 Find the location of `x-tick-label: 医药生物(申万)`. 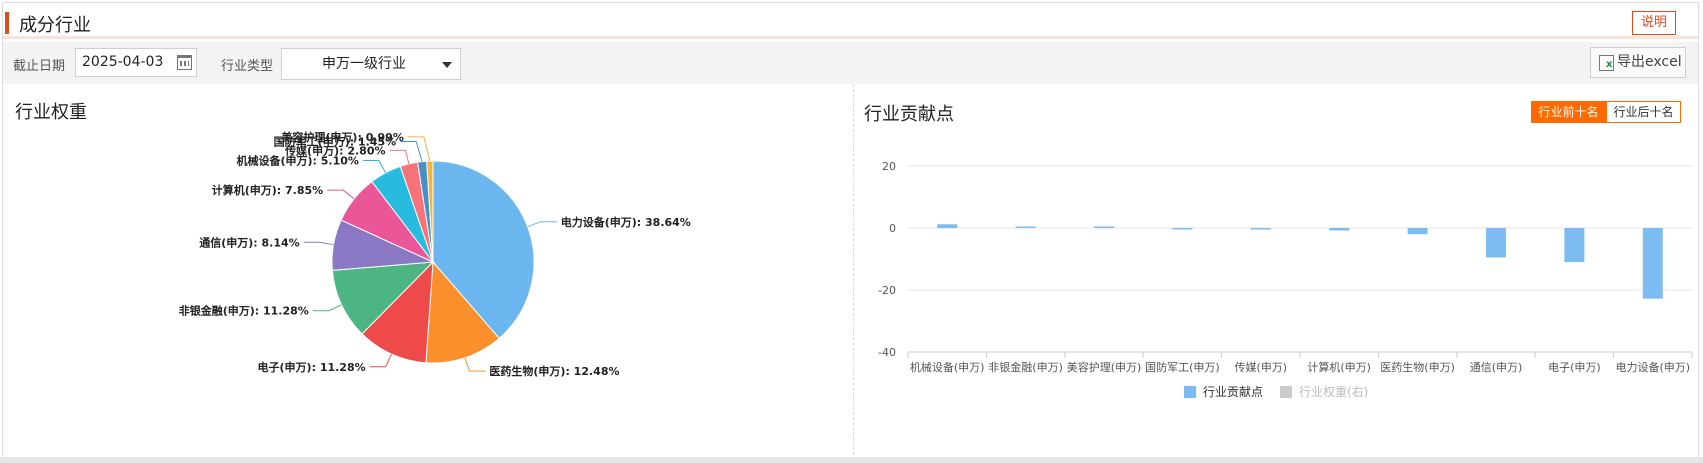

x-tick-label: 医药生物(申万) is located at coordinates (1417, 367).